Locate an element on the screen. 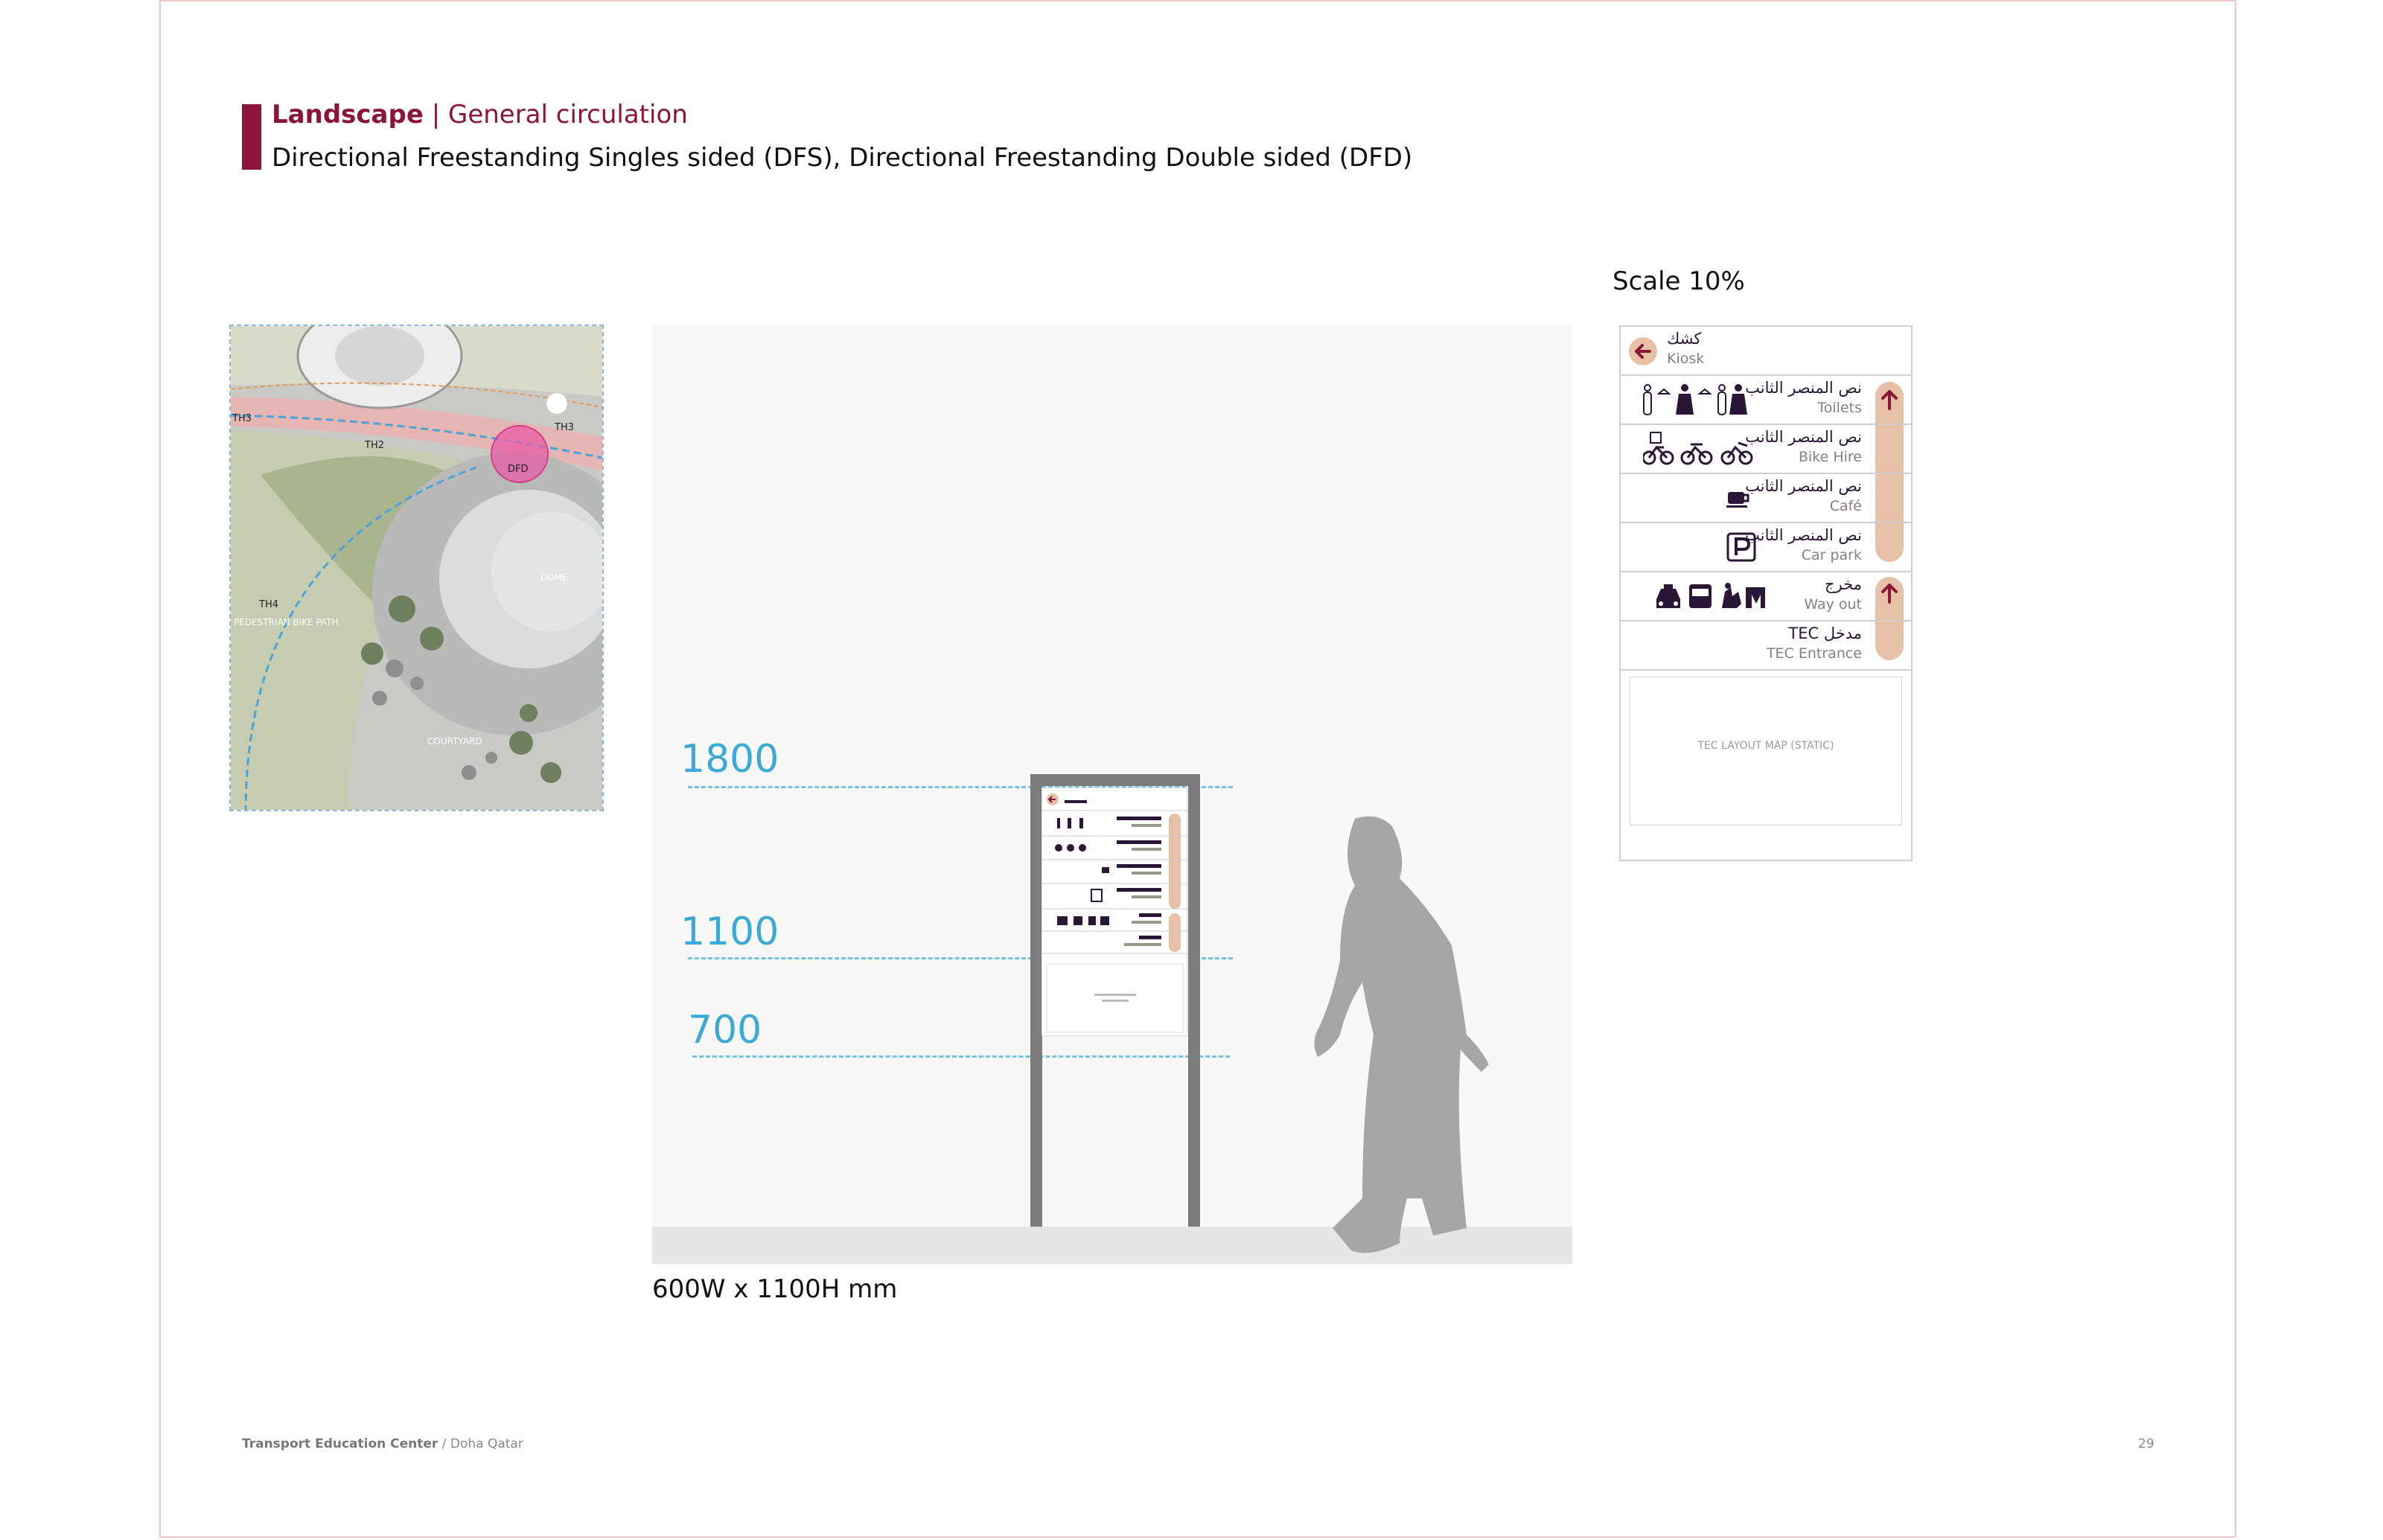 This screenshot has height=1540, width=2383. section-name: Landscape is located at coordinates (348, 115).